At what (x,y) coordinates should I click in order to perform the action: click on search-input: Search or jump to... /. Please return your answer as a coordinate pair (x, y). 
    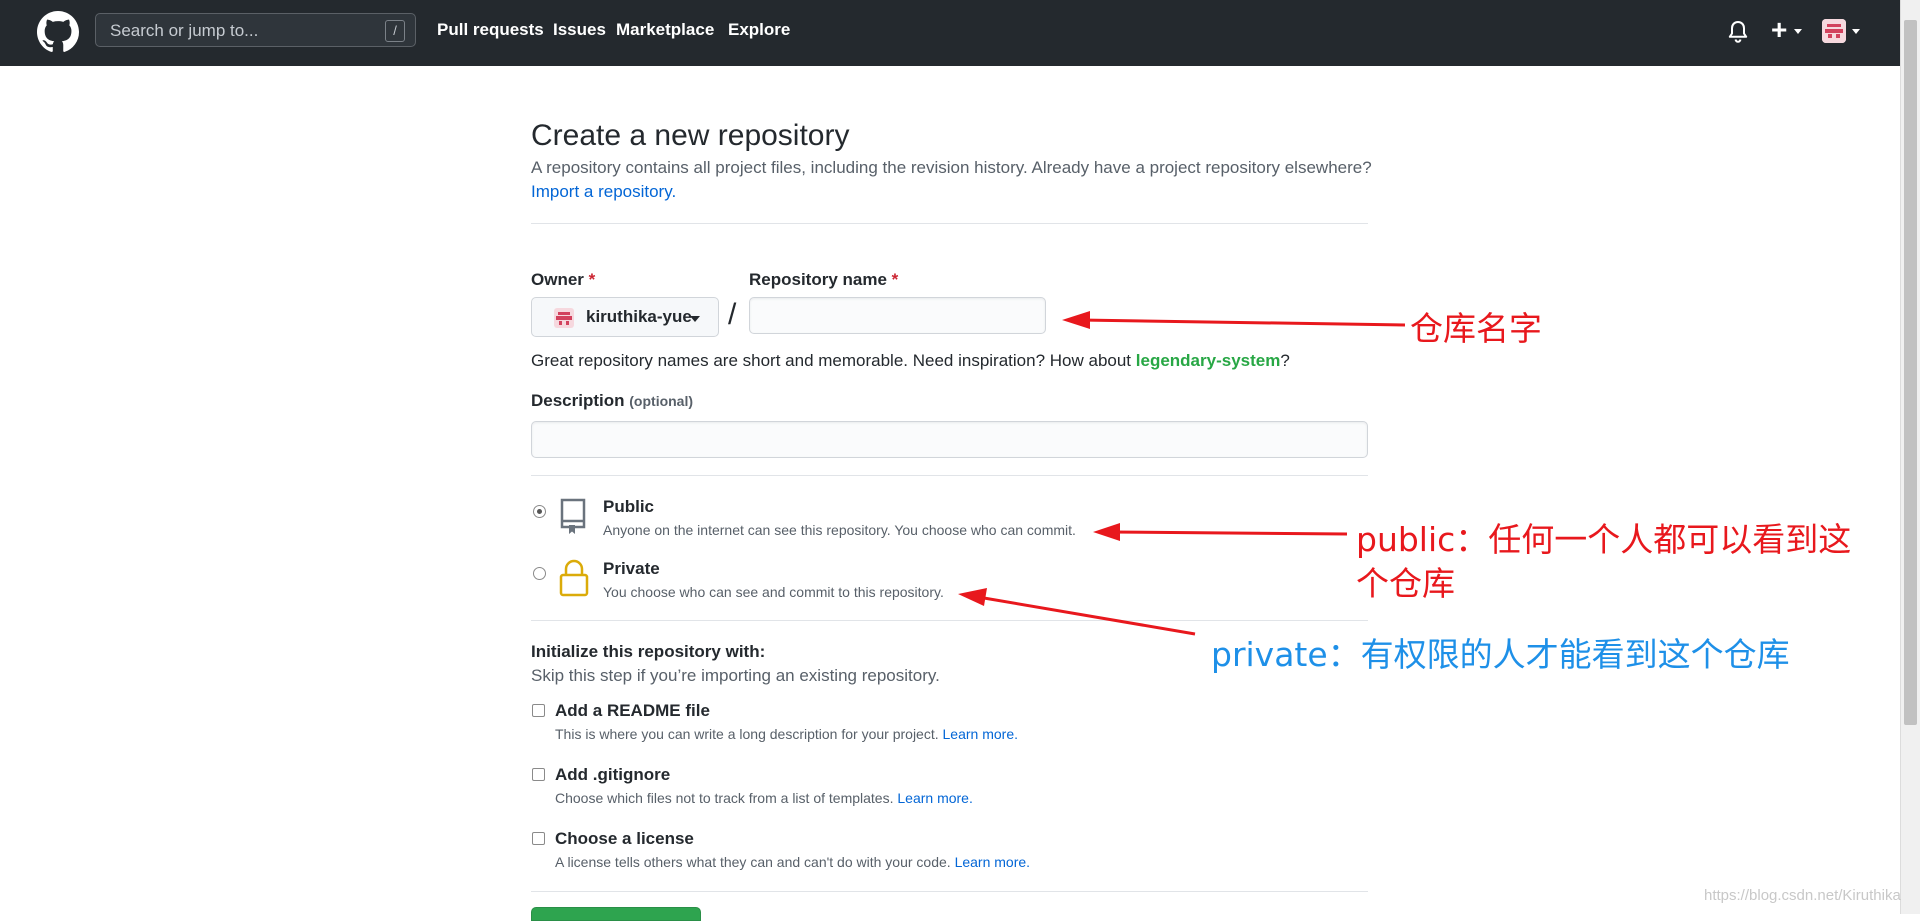
    Looking at the image, I should click on (255, 30).